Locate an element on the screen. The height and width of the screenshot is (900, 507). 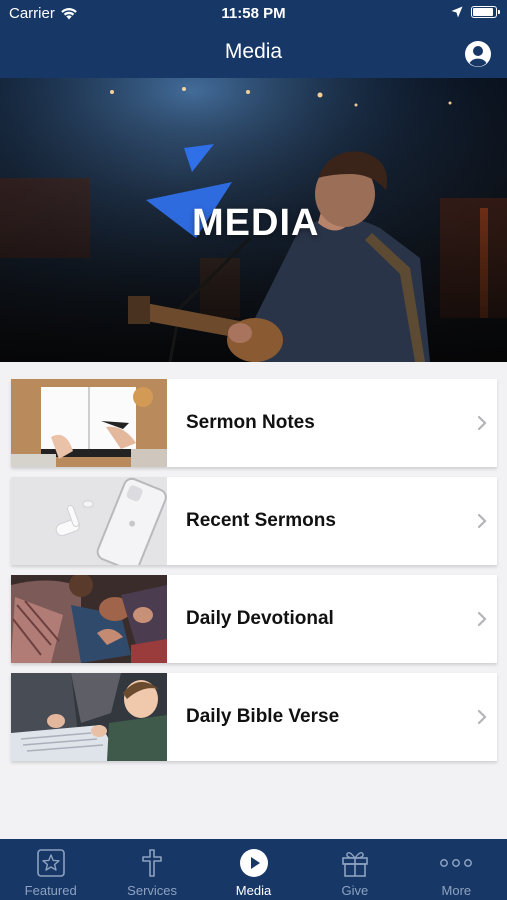
gift-icon is located at coordinates (355, 864).